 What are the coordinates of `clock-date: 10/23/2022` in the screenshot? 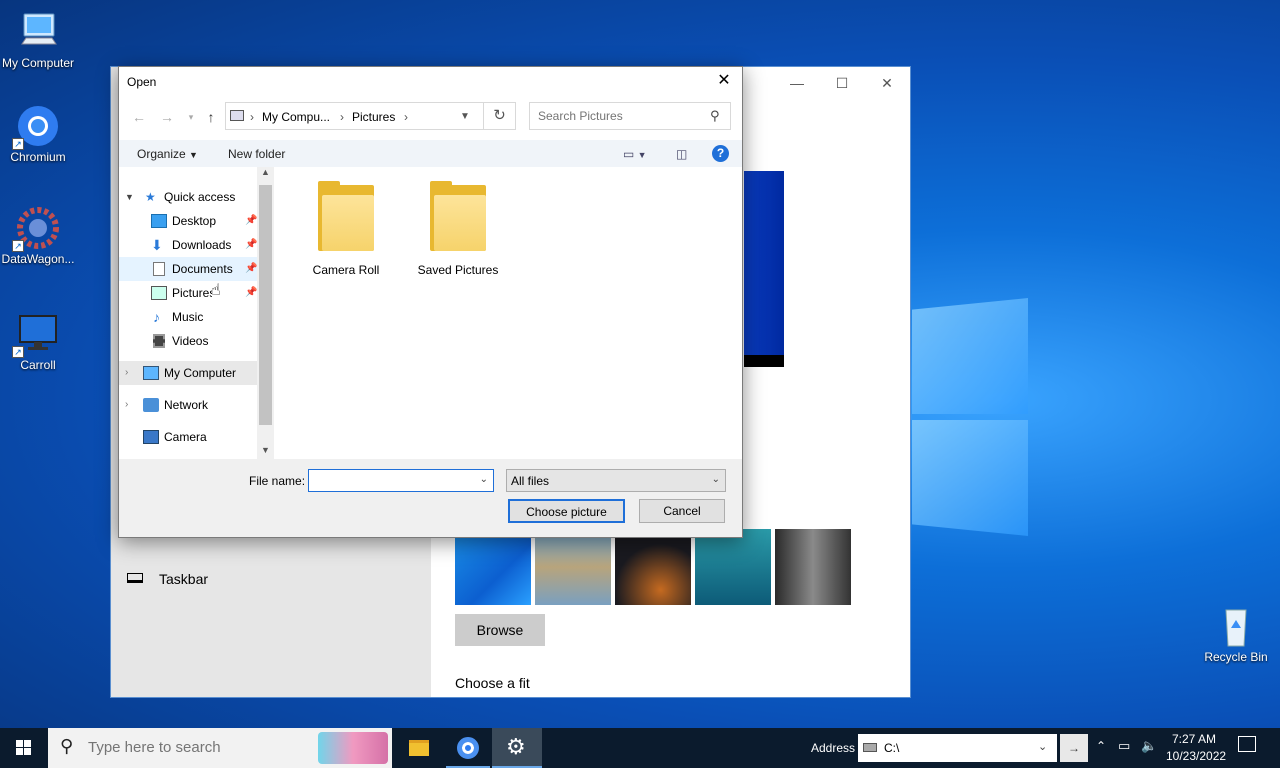 It's located at (1196, 756).